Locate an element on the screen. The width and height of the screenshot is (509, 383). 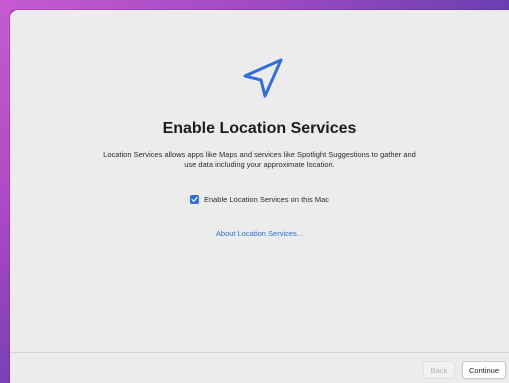
back-button: Back is located at coordinates (439, 370).